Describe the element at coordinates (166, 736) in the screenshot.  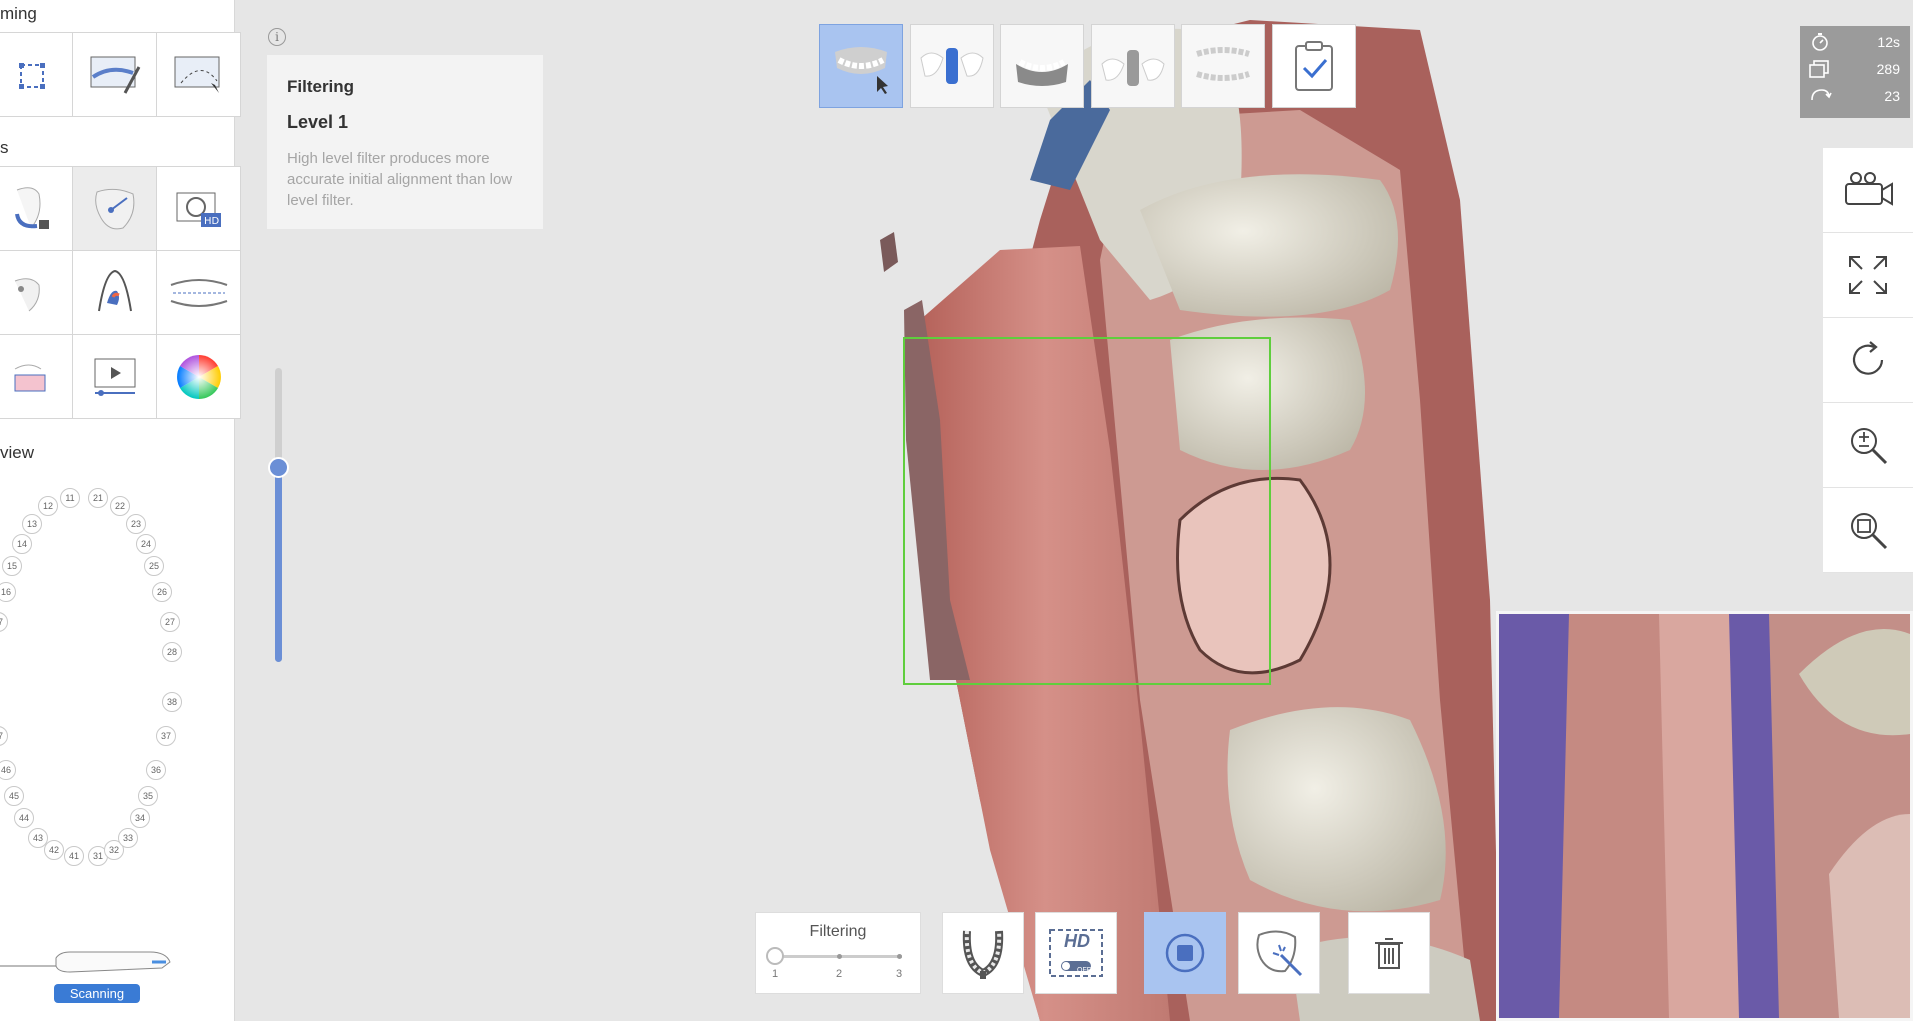
I see `tooth-37: 37` at that location.